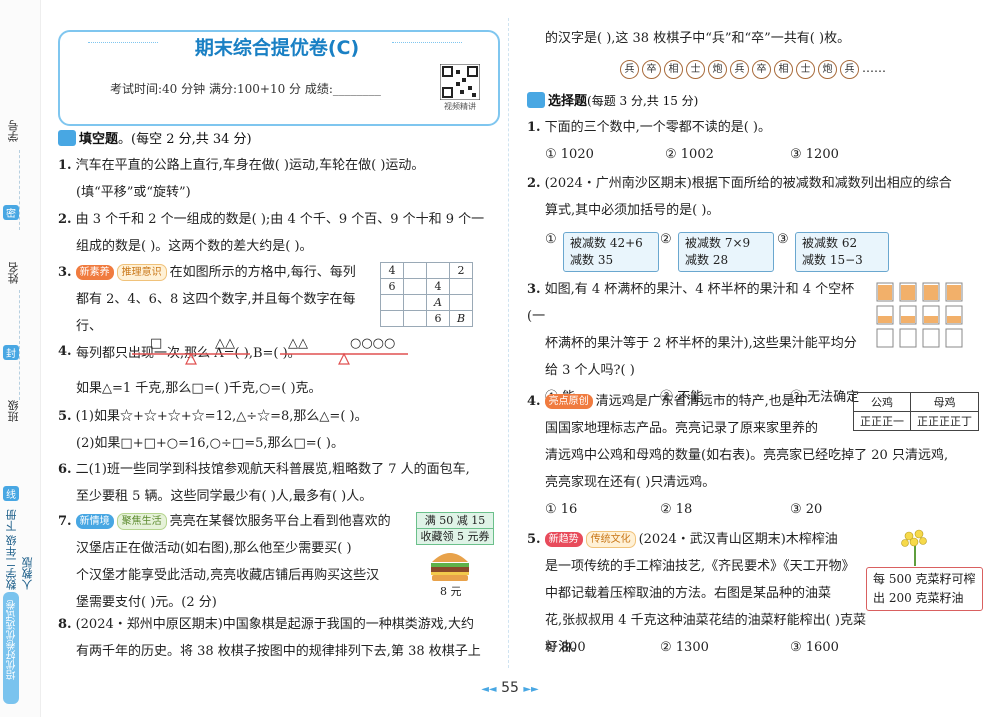 The width and height of the screenshot is (1000, 717). What do you see at coordinates (611, 252) in the screenshot?
I see `choice-2-option-1: 被减数 42+6 减数 35` at bounding box center [611, 252].